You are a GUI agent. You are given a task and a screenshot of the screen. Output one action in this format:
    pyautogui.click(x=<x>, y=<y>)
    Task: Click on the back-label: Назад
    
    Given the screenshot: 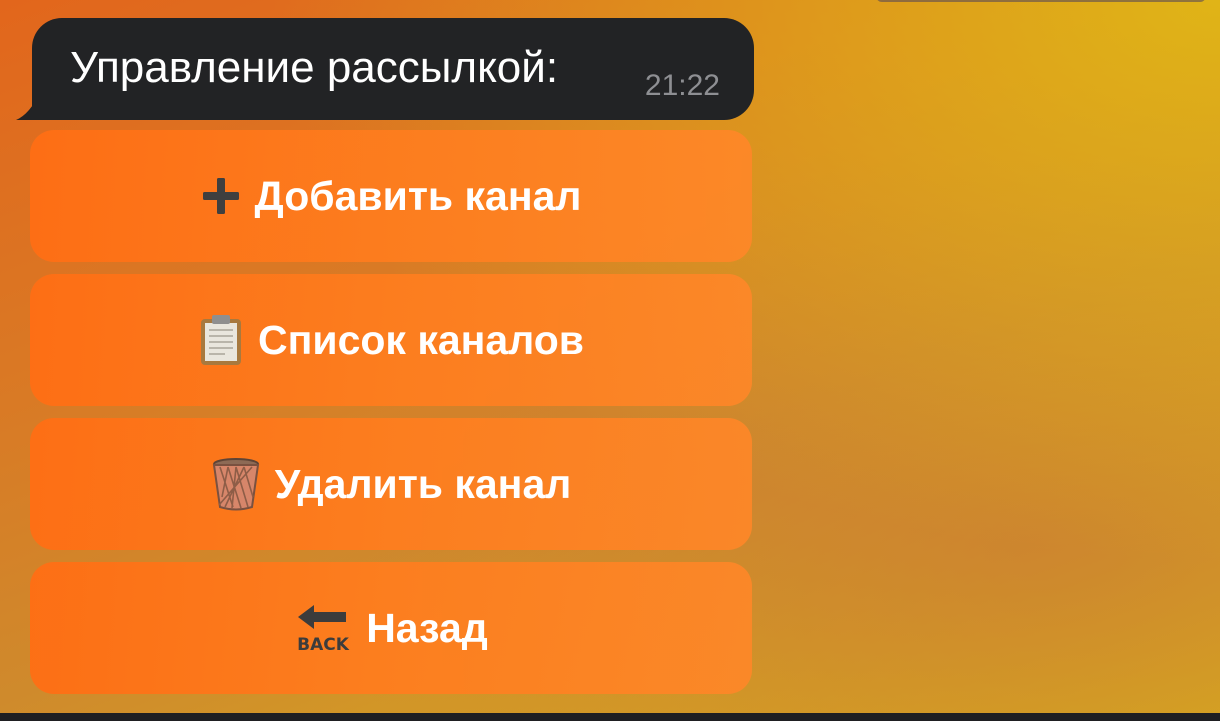 What is the action you would take?
    pyautogui.click(x=427, y=628)
    